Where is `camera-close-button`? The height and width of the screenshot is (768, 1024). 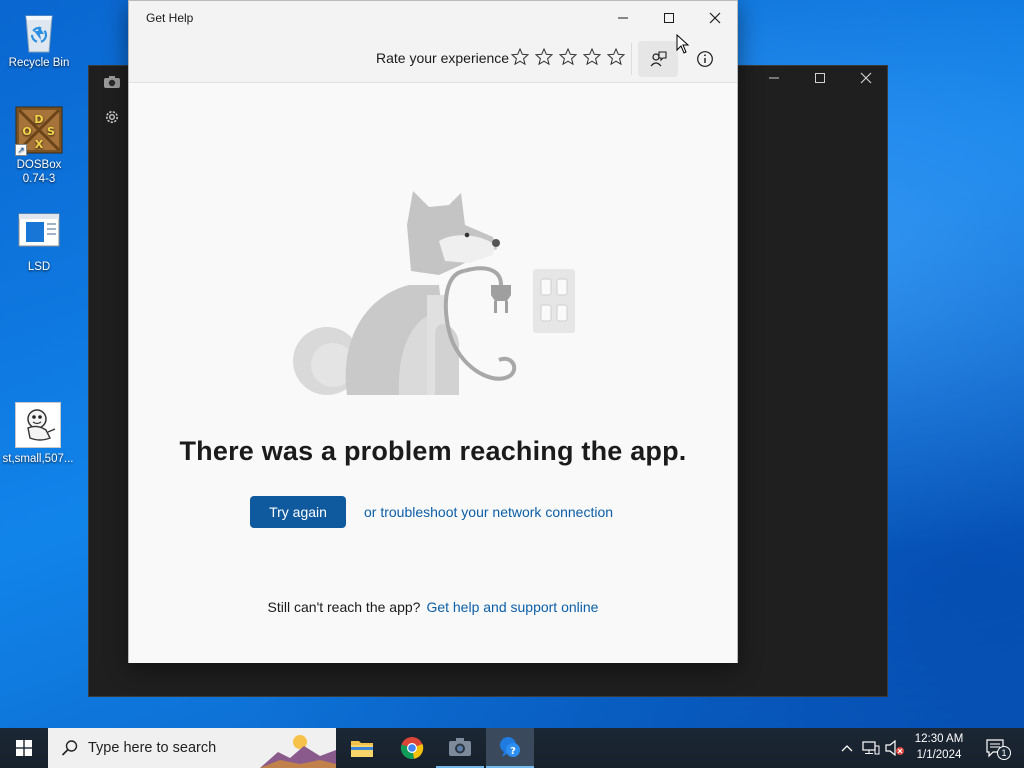 camera-close-button is located at coordinates (866, 80).